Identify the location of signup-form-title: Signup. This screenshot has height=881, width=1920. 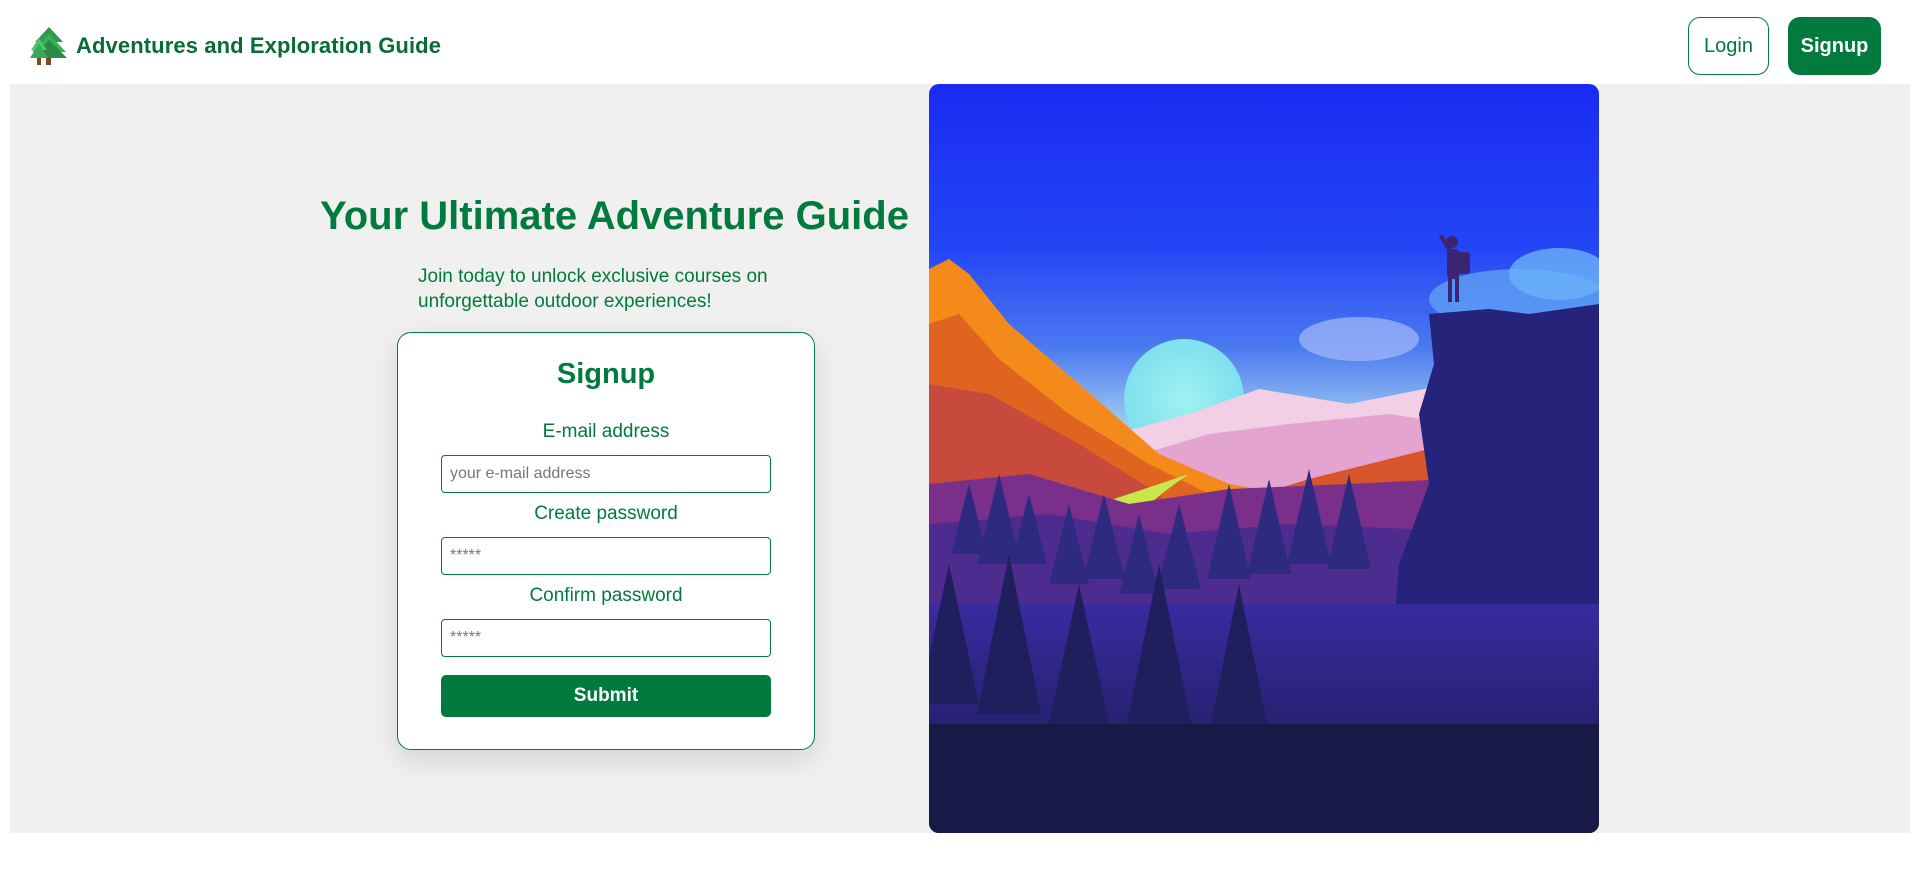
(606, 374).